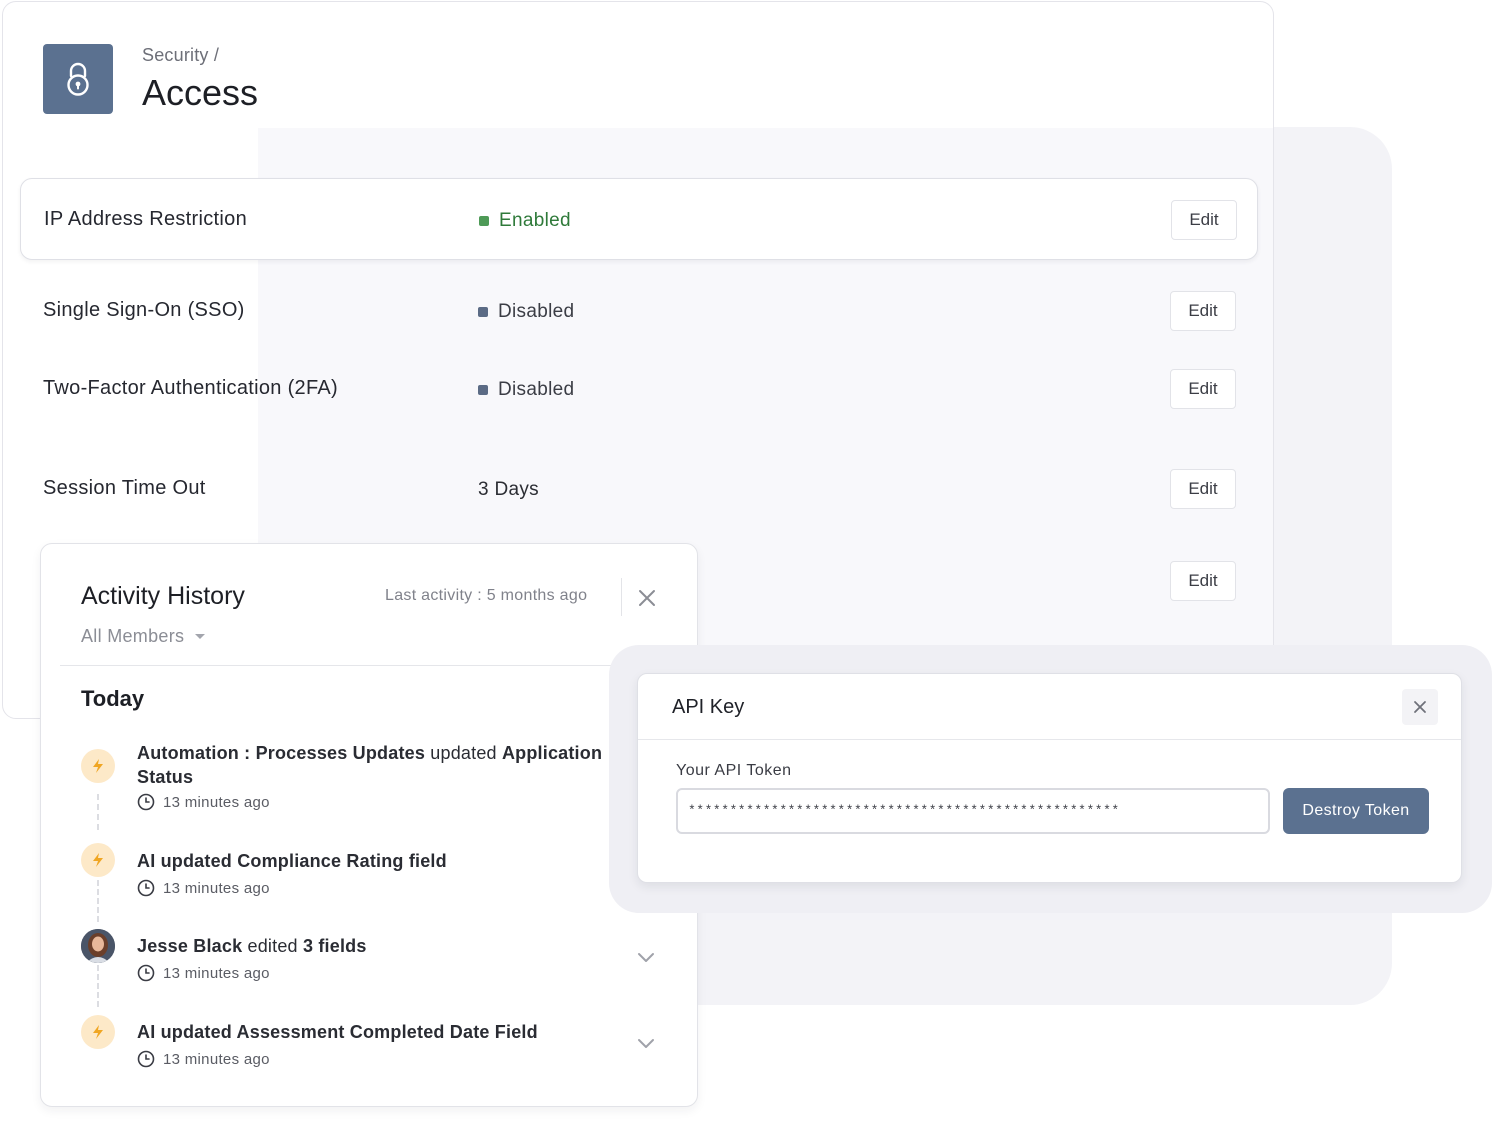 The height and width of the screenshot is (1128, 1500). Describe the element at coordinates (1203, 581) in the screenshot. I see `edit-button: Edit` at that location.